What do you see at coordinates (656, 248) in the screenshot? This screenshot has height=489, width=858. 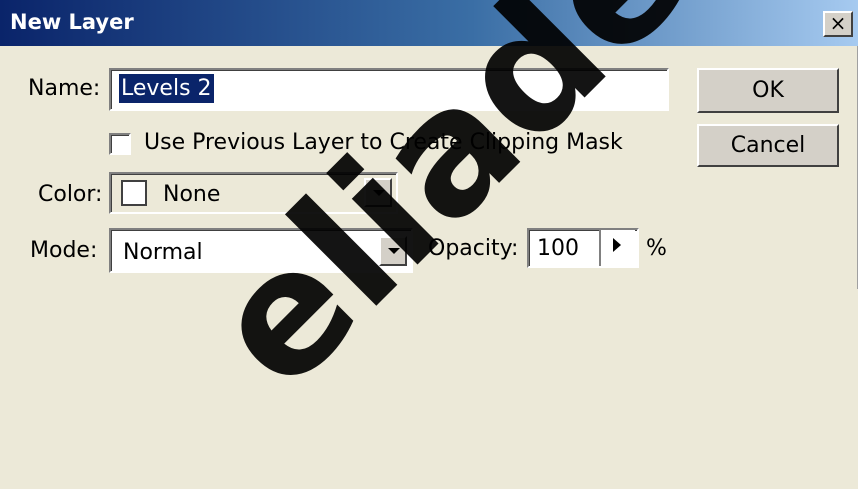 I see `opacity-unit: %` at bounding box center [656, 248].